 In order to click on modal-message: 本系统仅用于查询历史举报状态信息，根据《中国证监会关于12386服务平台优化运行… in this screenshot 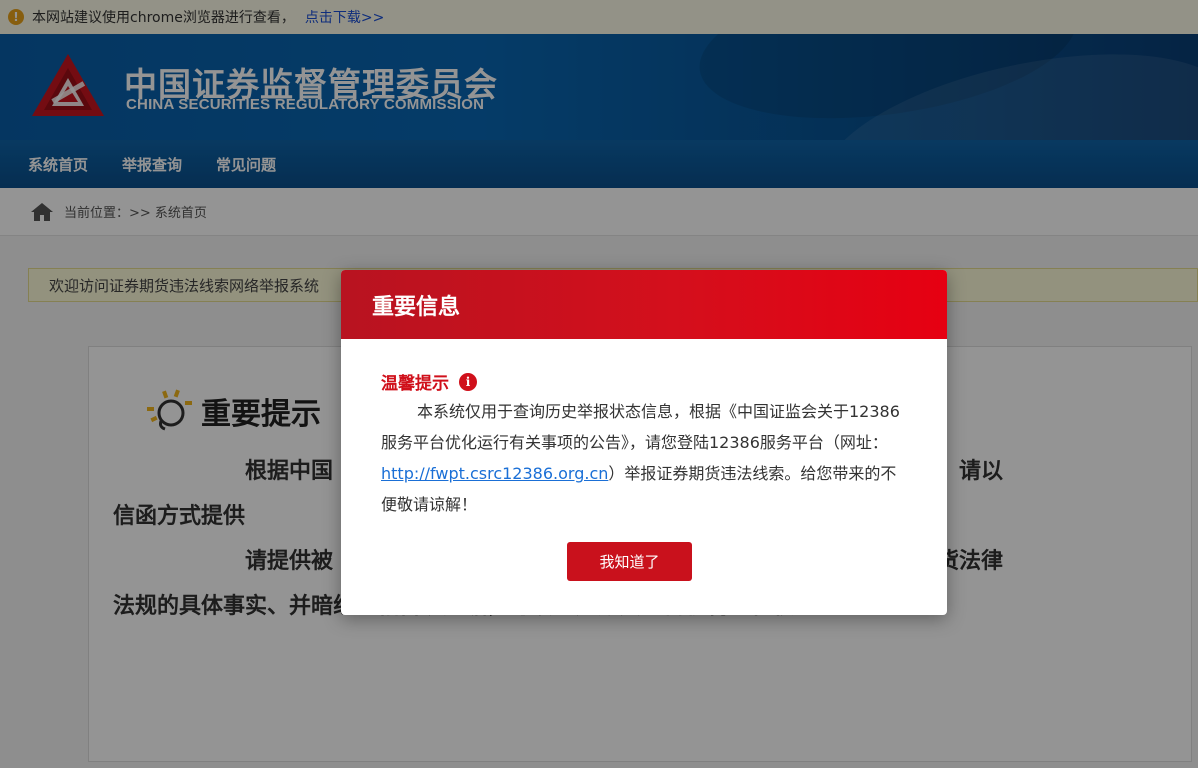, I will do `click(645, 458)`.